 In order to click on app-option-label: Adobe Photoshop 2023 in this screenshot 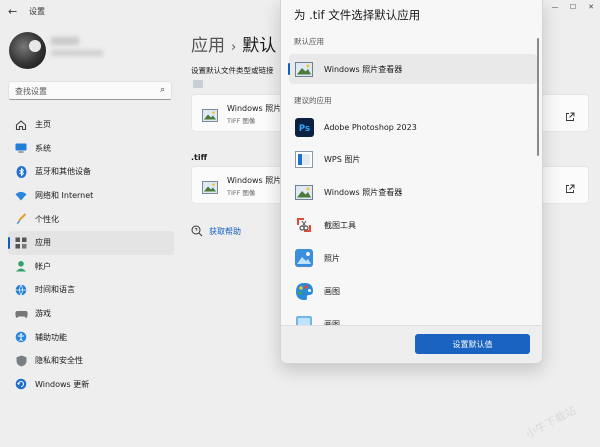, I will do `click(370, 127)`.